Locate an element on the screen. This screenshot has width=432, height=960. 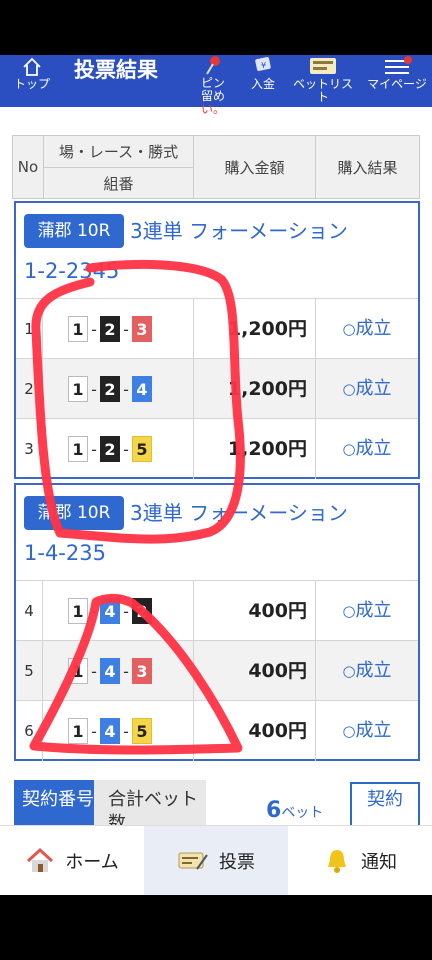
combo-summary: 1-4-235 is located at coordinates (65, 553).